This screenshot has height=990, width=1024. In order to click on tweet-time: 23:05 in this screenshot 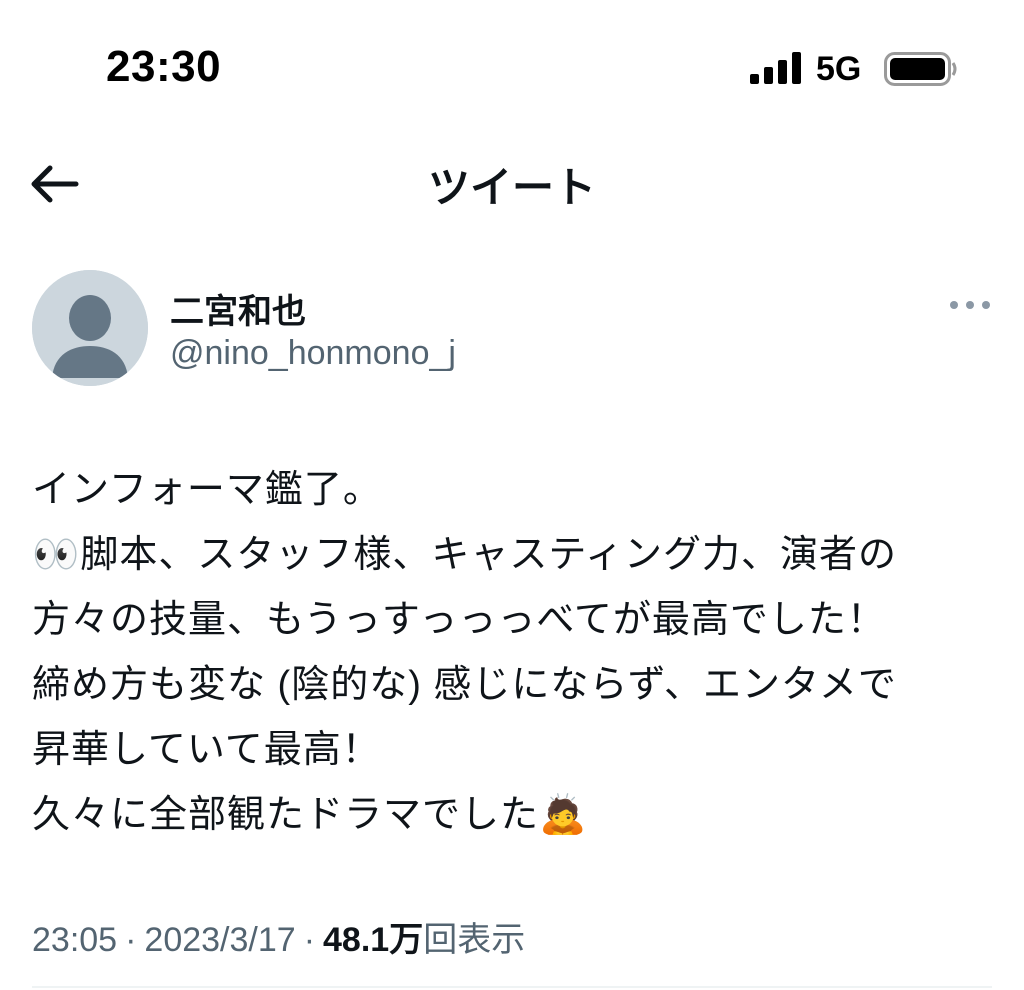, I will do `click(74, 940)`.